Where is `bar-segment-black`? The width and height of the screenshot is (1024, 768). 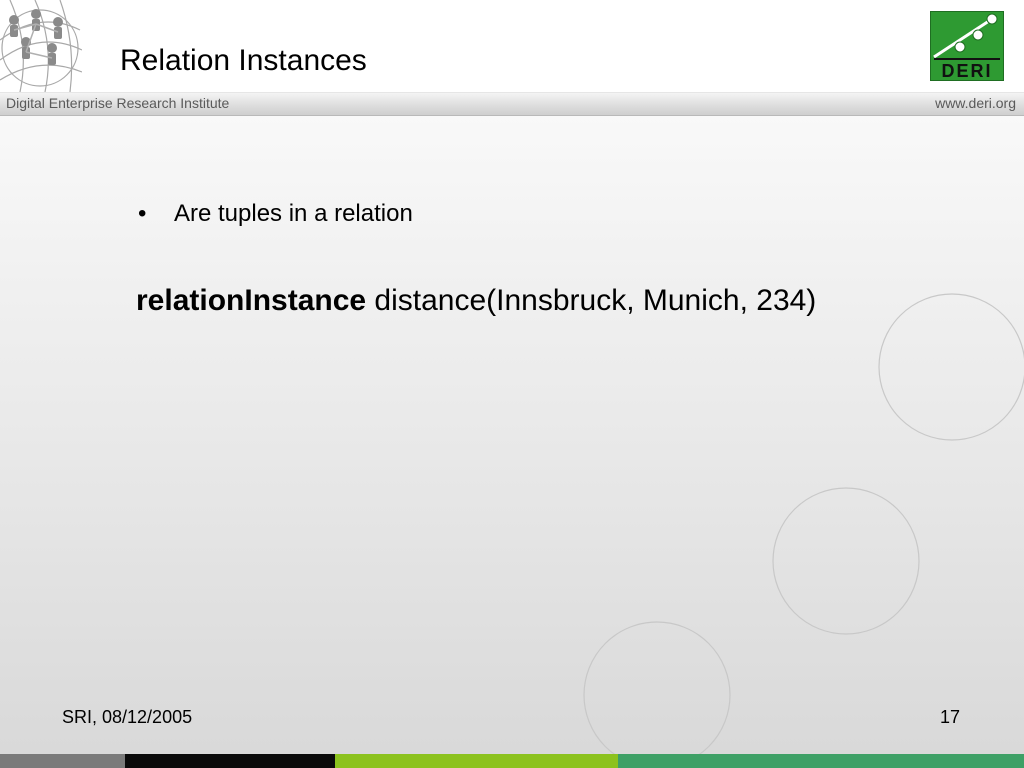 bar-segment-black is located at coordinates (230, 761).